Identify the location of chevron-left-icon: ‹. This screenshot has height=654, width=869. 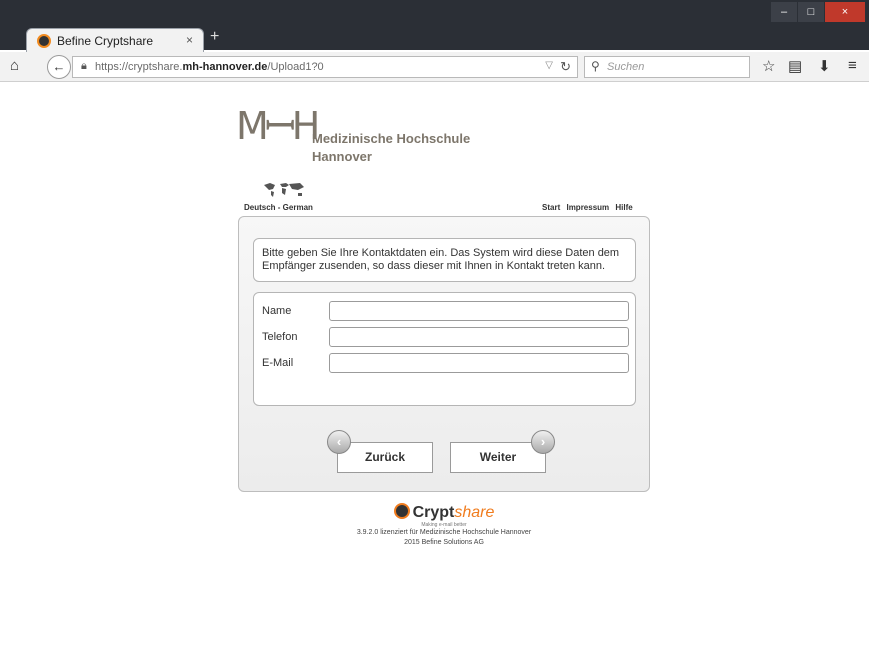
(339, 442).